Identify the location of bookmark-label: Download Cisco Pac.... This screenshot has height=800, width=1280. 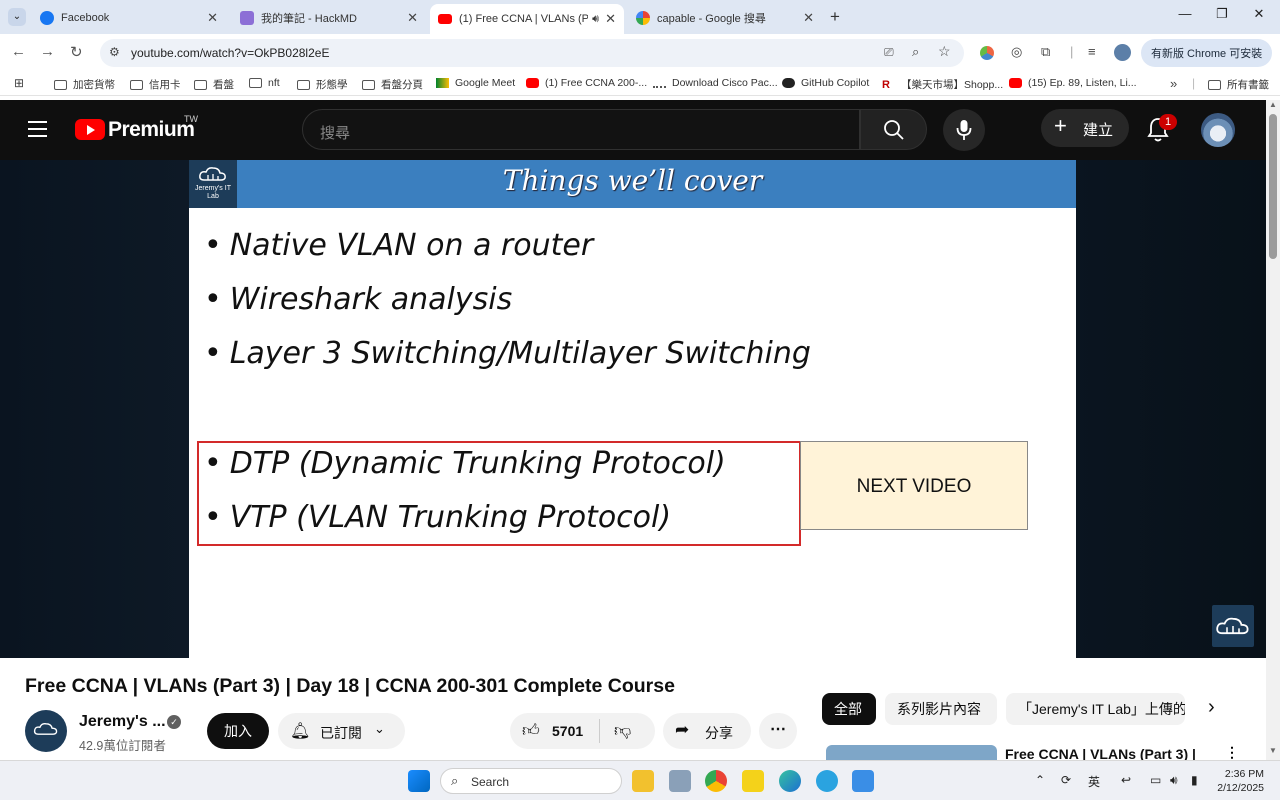
(725, 83).